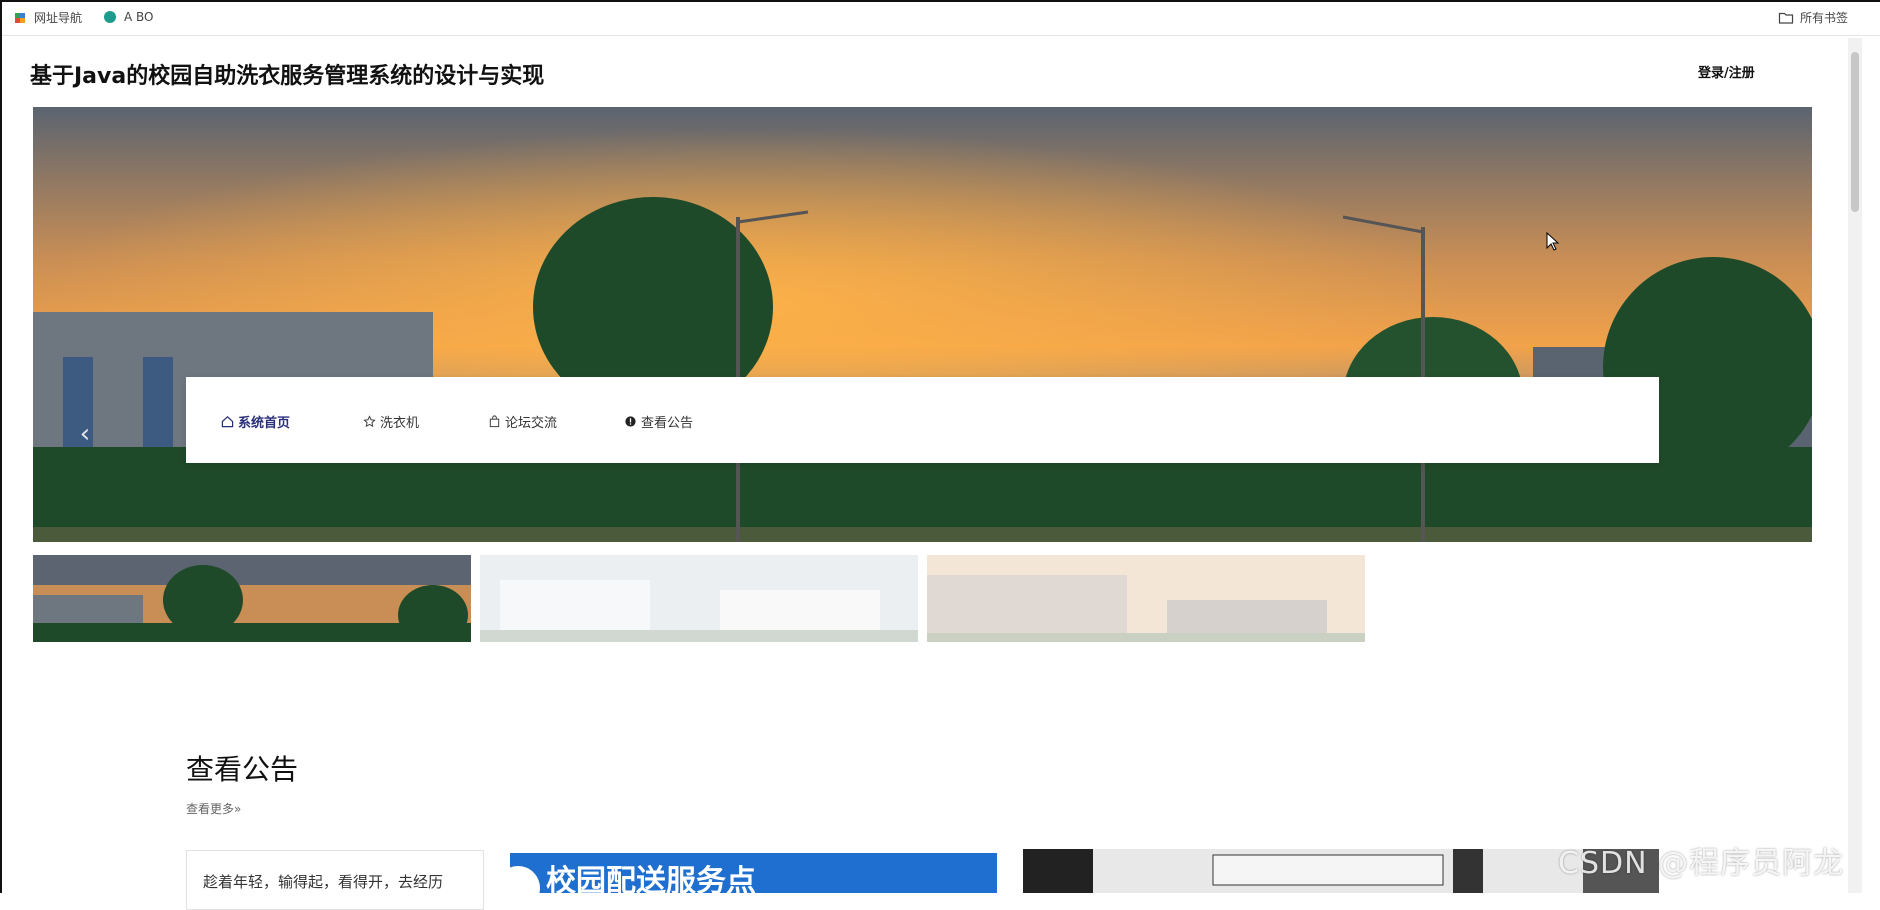 The width and height of the screenshot is (1880, 910). I want to click on mouse-cursor-icon, so click(1553, 241).